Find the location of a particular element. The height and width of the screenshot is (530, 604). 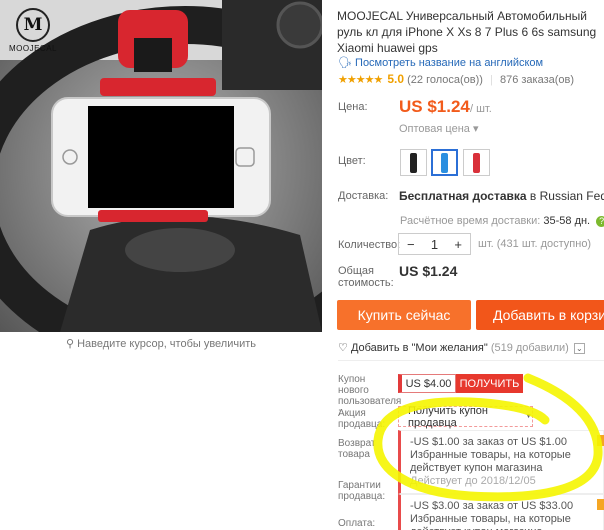

price-value: US $1.24 is located at coordinates (434, 106).